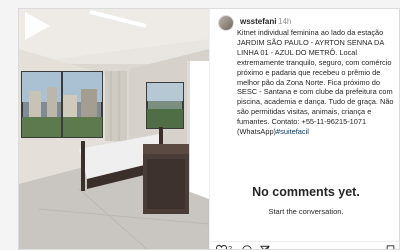 The image size is (400, 250). What do you see at coordinates (247, 247) in the screenshot?
I see `comment-icon` at bounding box center [247, 247].